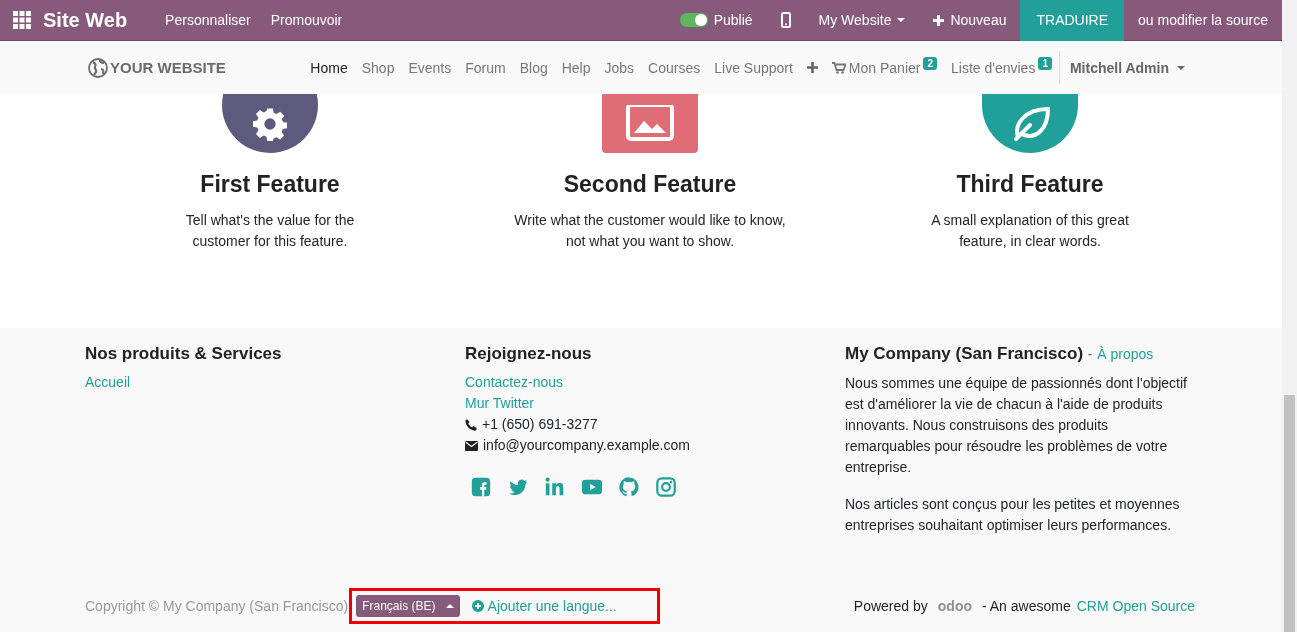 Image resolution: width=1297 pixels, height=632 pixels. What do you see at coordinates (408, 606) in the screenshot?
I see `language-dropdown: Français (BE)` at bounding box center [408, 606].